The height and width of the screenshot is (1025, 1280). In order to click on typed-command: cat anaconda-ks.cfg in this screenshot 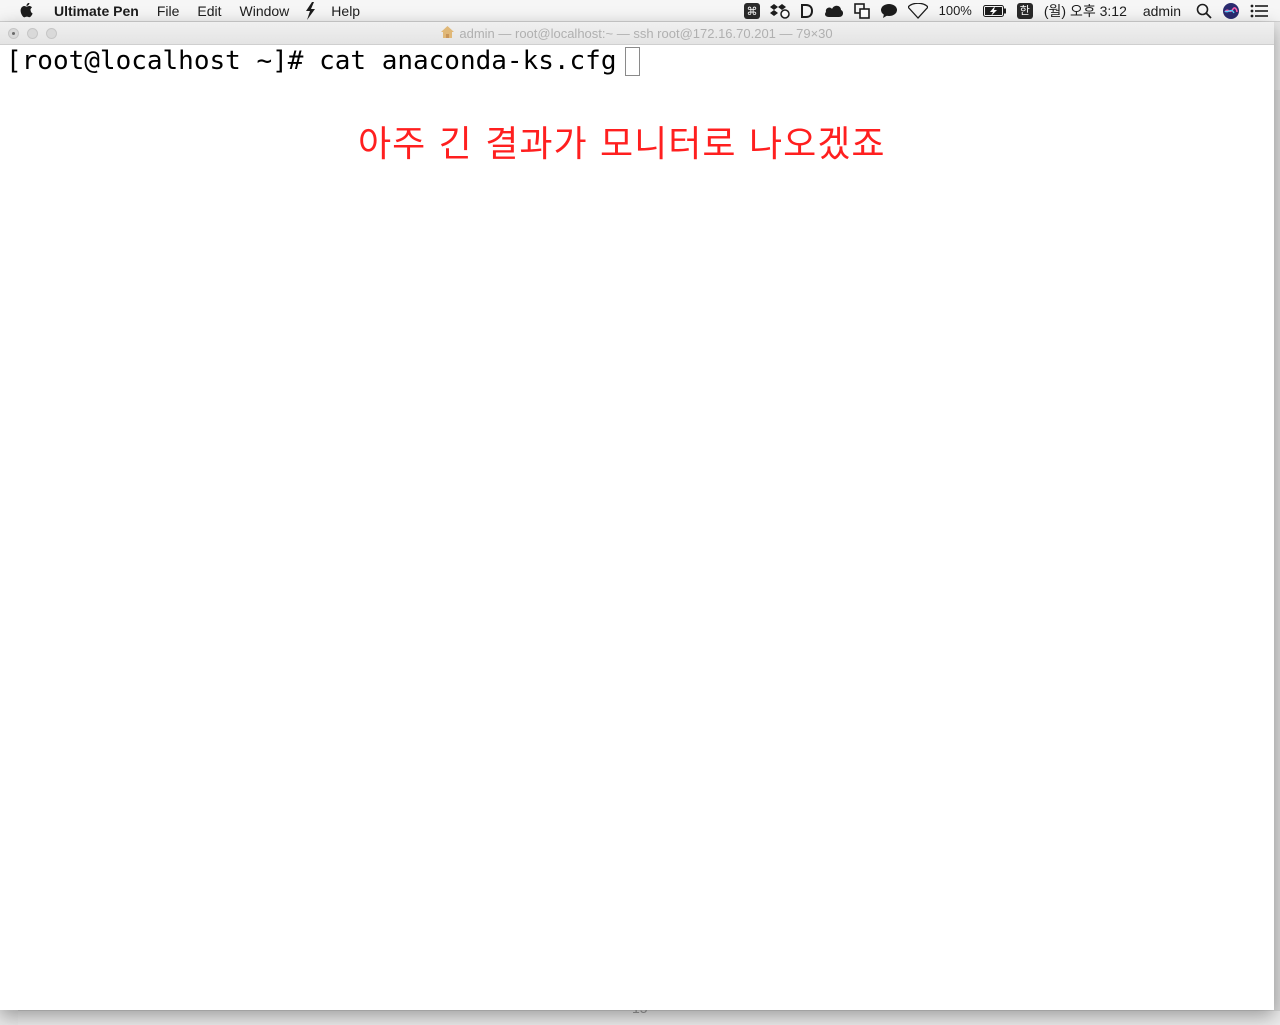, I will do `click(468, 61)`.